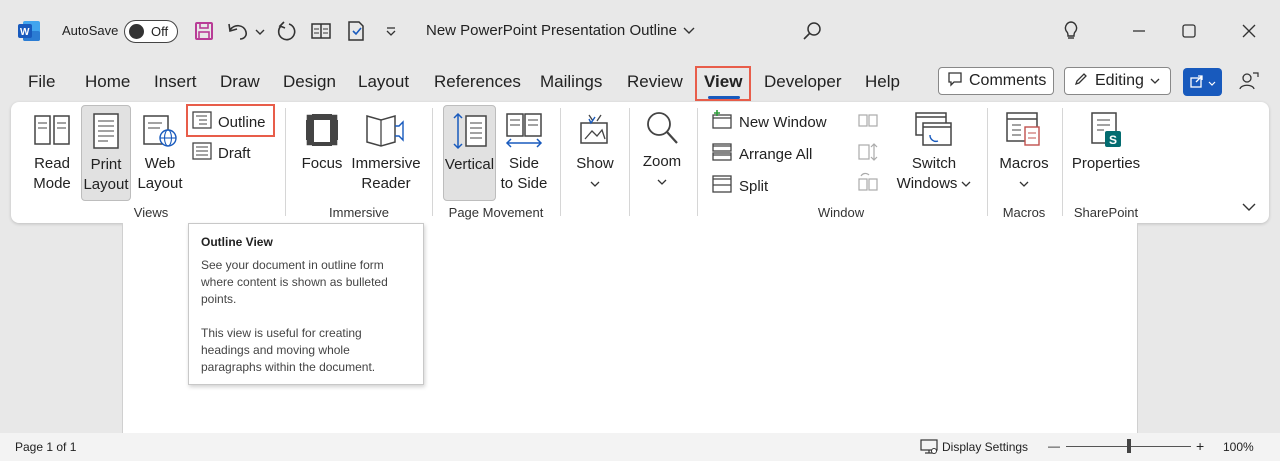 The image size is (1280, 461). Describe the element at coordinates (1106, 212) in the screenshot. I see `group-label-sharepoint: SharePoint` at that location.